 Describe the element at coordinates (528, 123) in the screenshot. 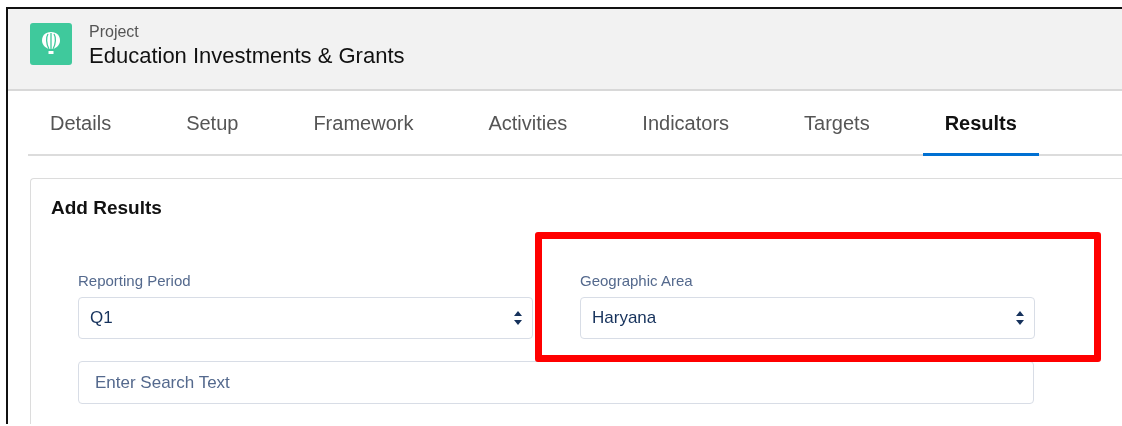

I see `tab: Activities` at that location.